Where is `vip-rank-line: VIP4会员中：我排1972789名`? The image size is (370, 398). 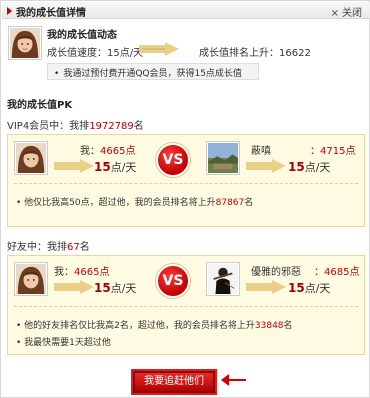
vip-rank-line: VIP4会员中：我排1972789名 is located at coordinates (75, 124).